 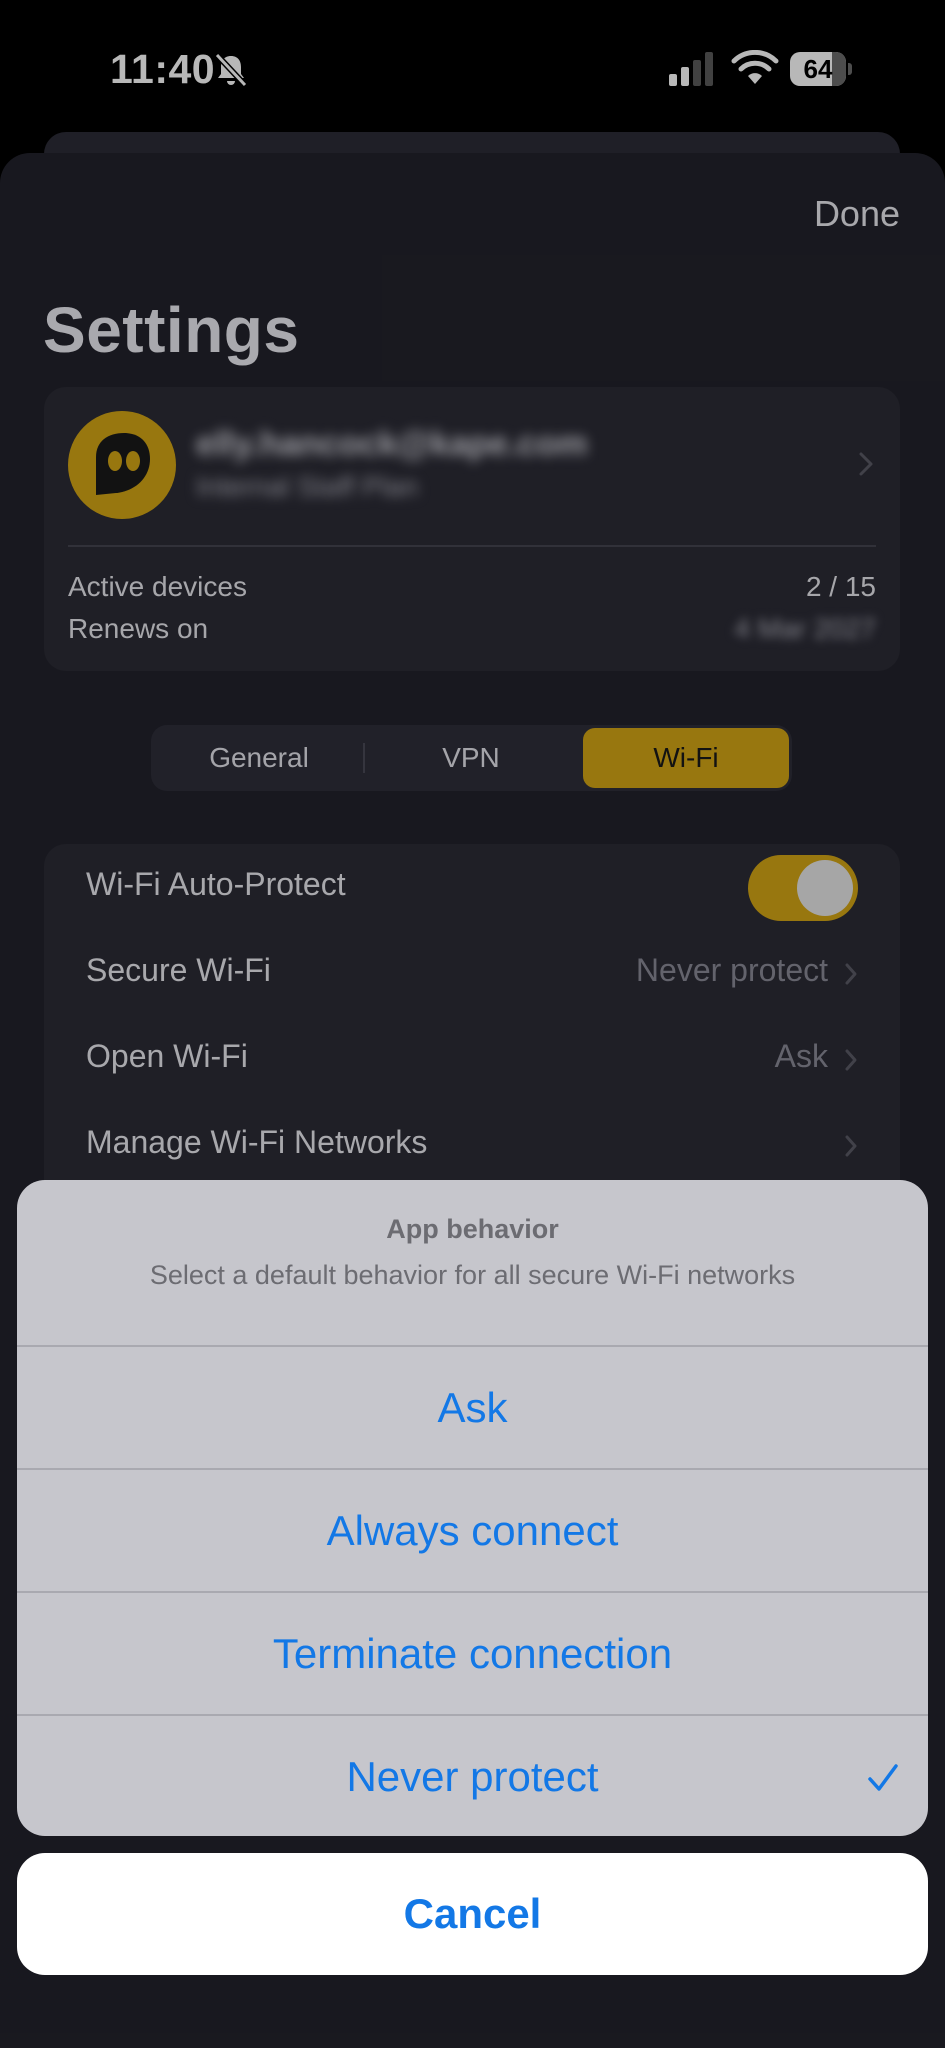 I want to click on option-label: Ask, so click(x=472, y=1407).